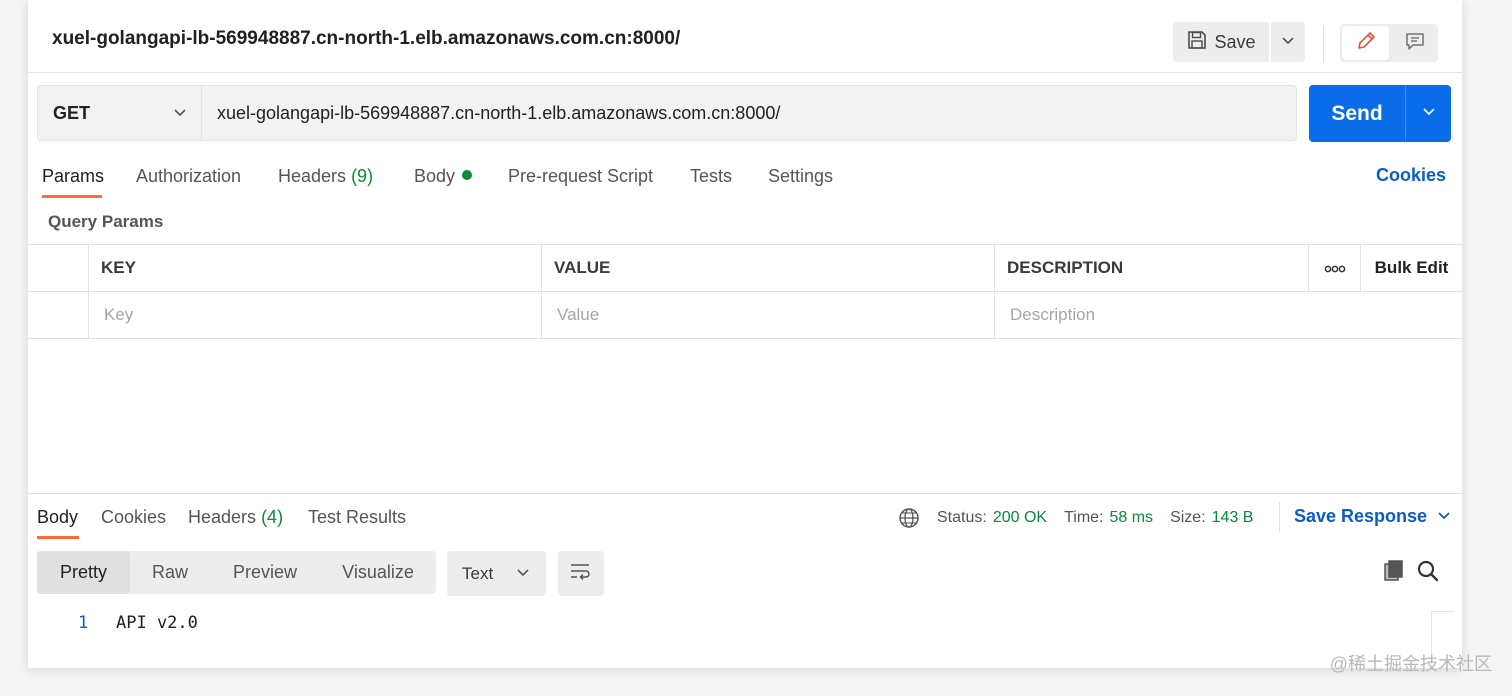  What do you see at coordinates (1410, 664) in the screenshot?
I see `watermark: @稀土掘金技术社区` at bounding box center [1410, 664].